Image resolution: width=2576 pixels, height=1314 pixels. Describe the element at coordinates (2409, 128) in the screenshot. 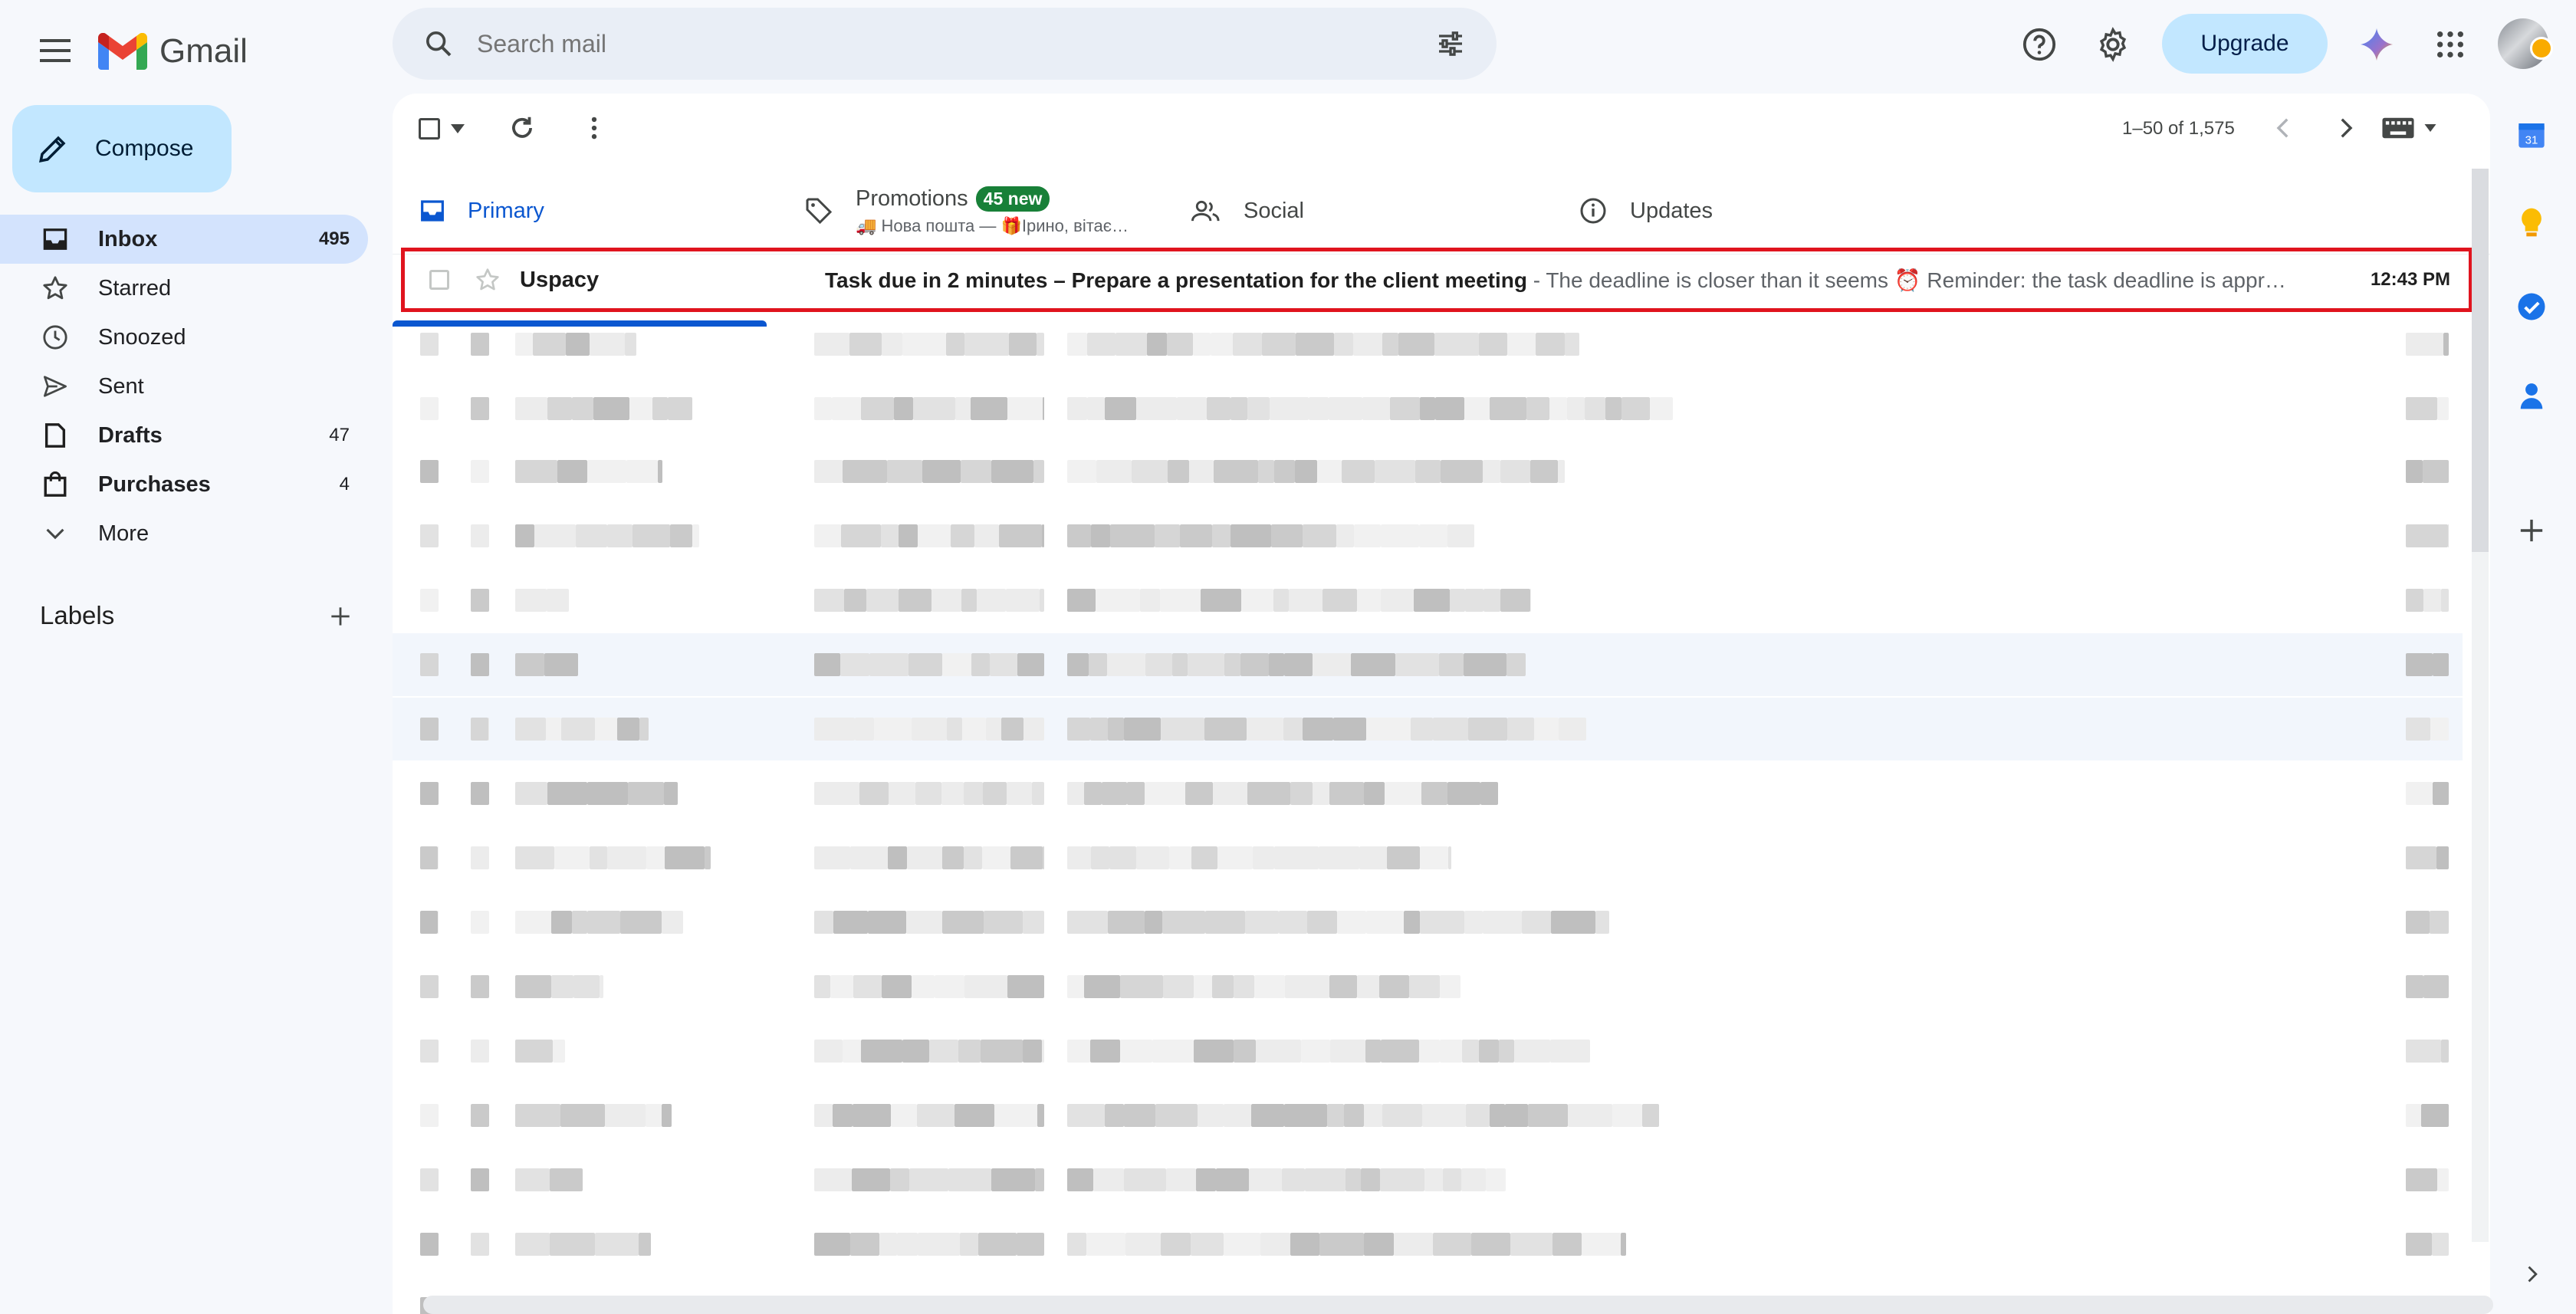

I see `input-tools-button` at that location.